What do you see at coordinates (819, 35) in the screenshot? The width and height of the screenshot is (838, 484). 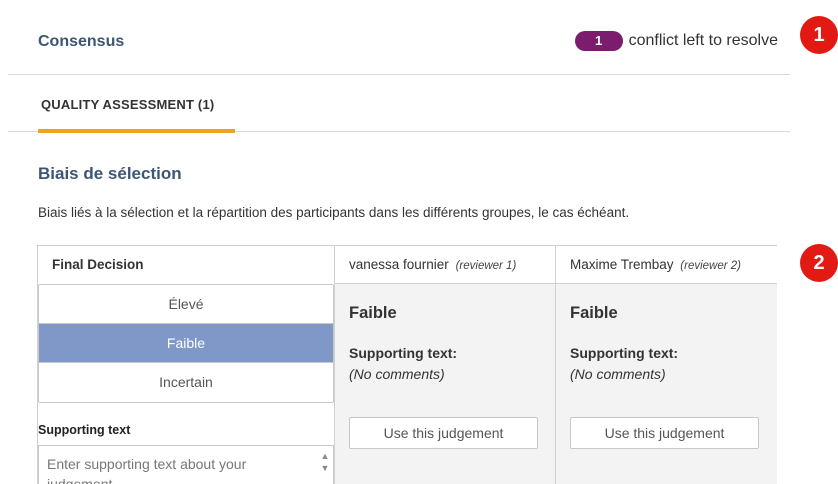 I see `annotation-callout-1: 1` at bounding box center [819, 35].